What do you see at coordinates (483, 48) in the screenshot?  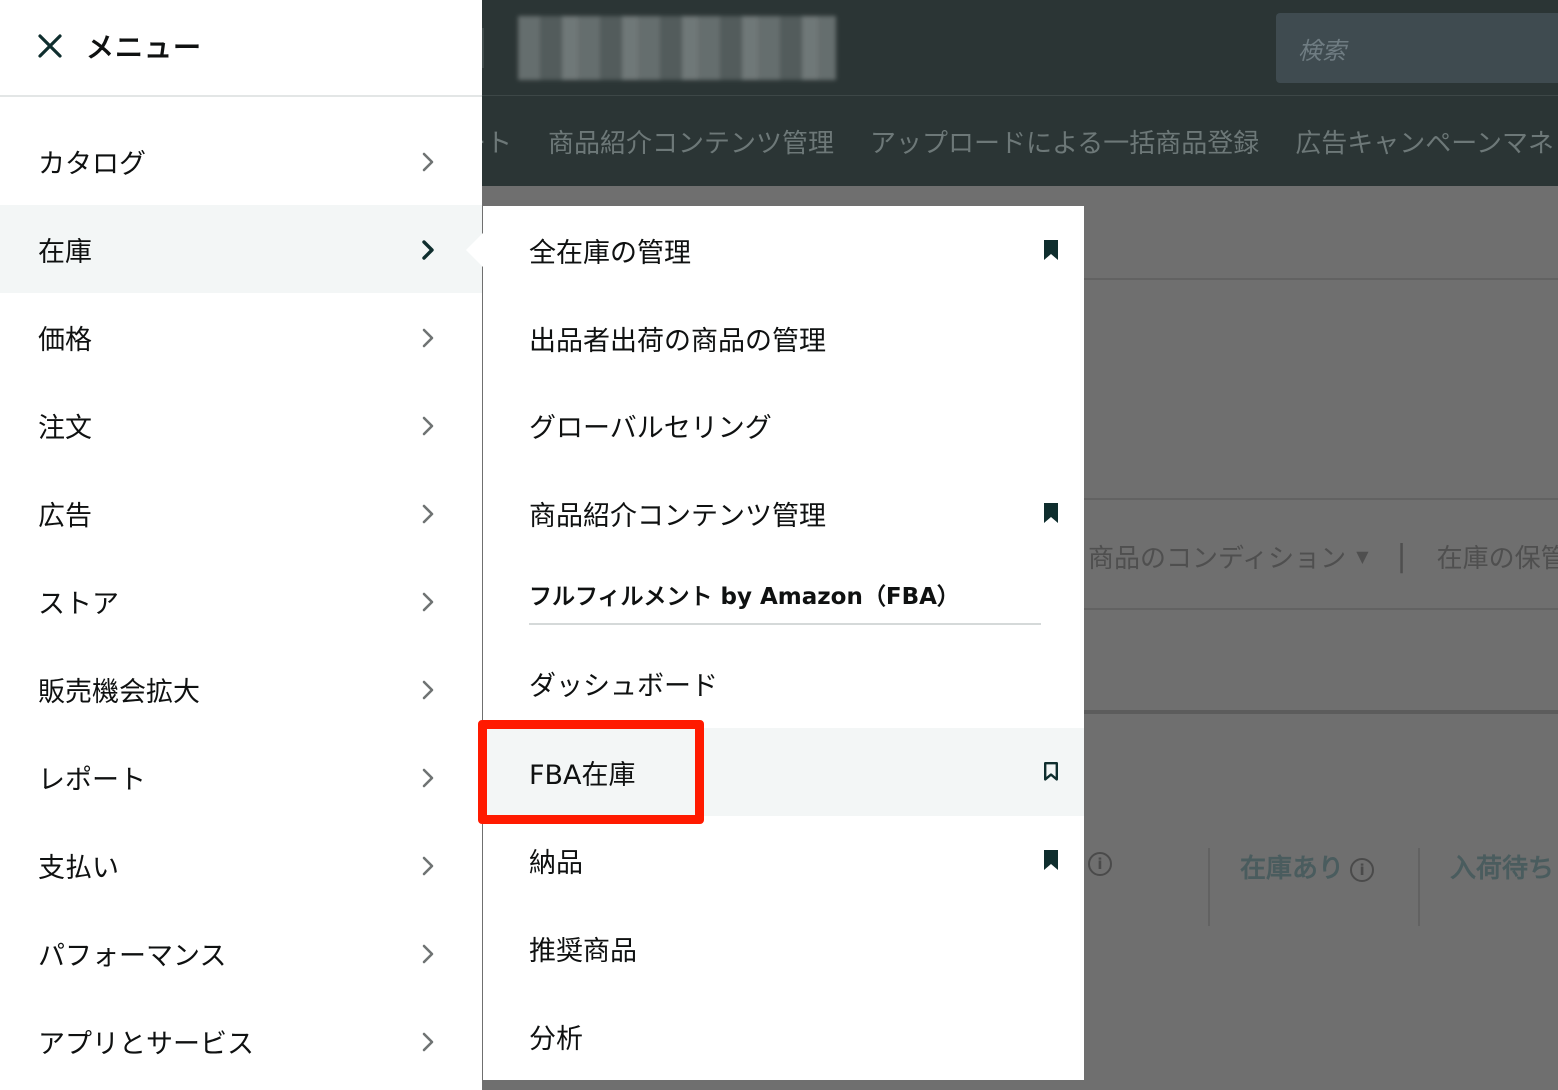 I see `header-divider` at bounding box center [483, 48].